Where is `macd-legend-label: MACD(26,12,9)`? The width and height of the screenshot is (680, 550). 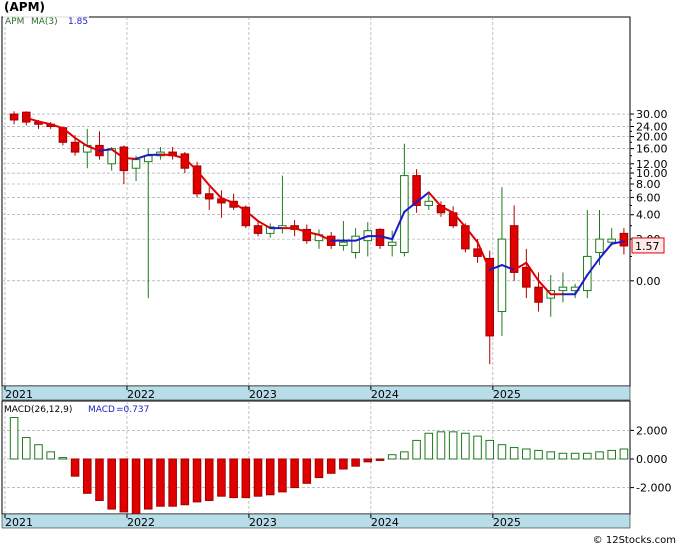
macd-legend-label: MACD(26,12,9) is located at coordinates (38, 410).